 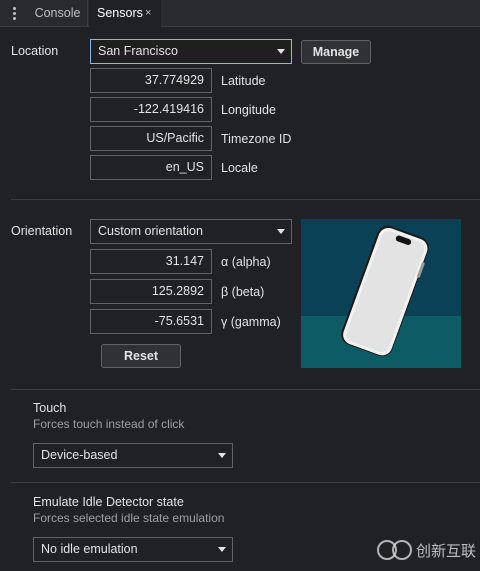 I want to click on tab-sensors: Sensors ×, so click(x=125, y=14).